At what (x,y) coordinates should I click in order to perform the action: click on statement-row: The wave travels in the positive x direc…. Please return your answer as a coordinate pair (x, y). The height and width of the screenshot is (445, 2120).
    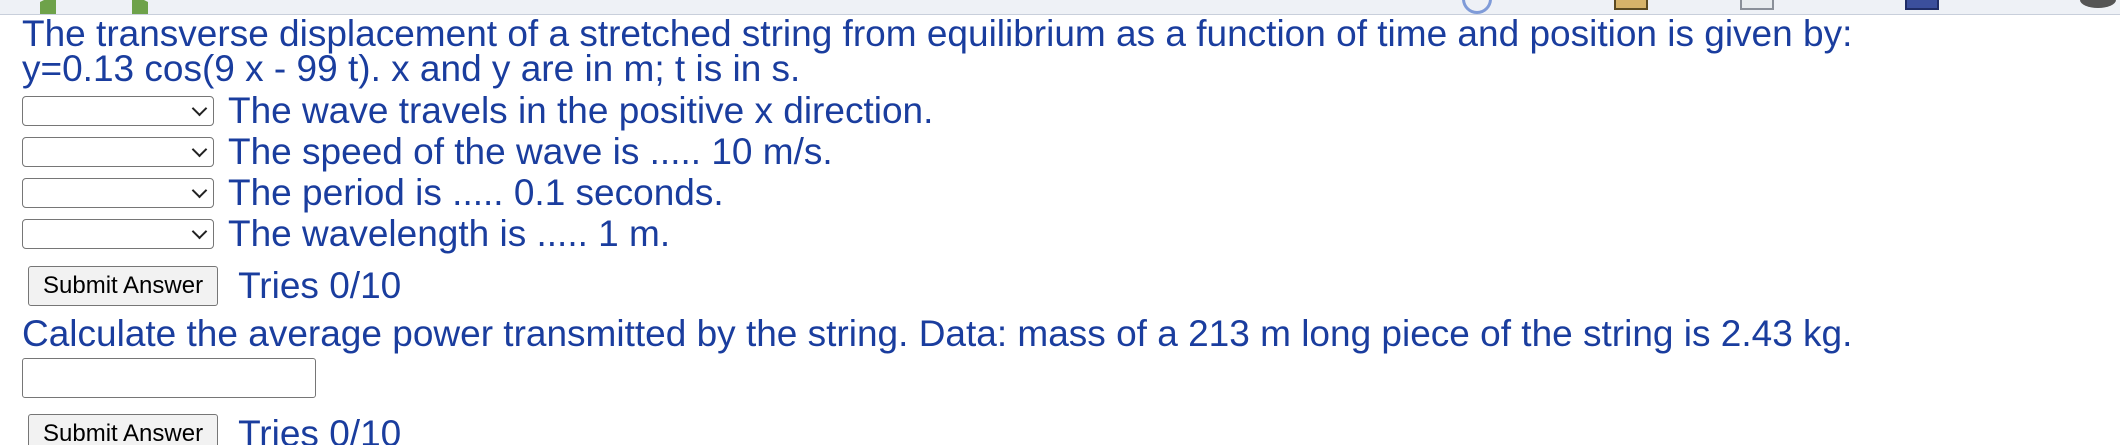
    Looking at the image, I should click on (1067, 110).